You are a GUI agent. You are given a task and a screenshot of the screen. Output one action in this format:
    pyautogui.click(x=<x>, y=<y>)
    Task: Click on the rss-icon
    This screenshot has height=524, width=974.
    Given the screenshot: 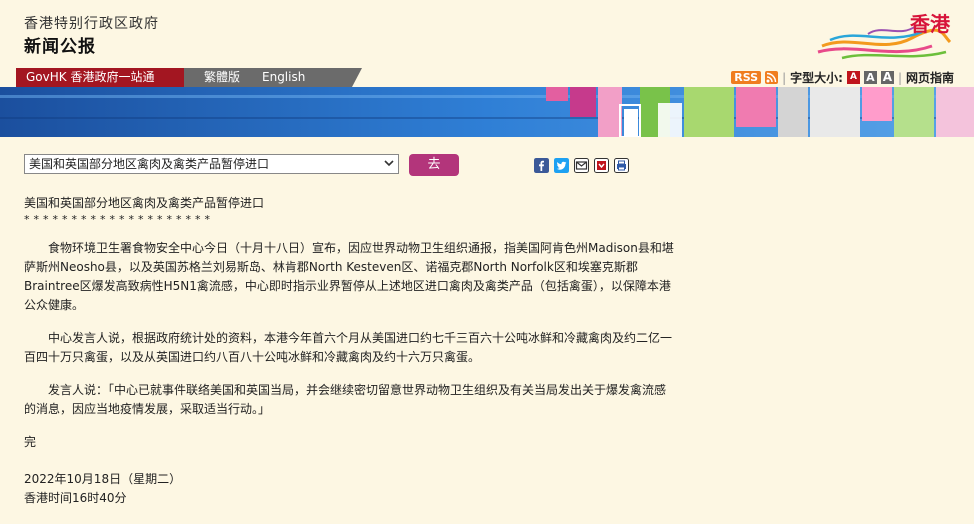 What is the action you would take?
    pyautogui.click(x=772, y=77)
    